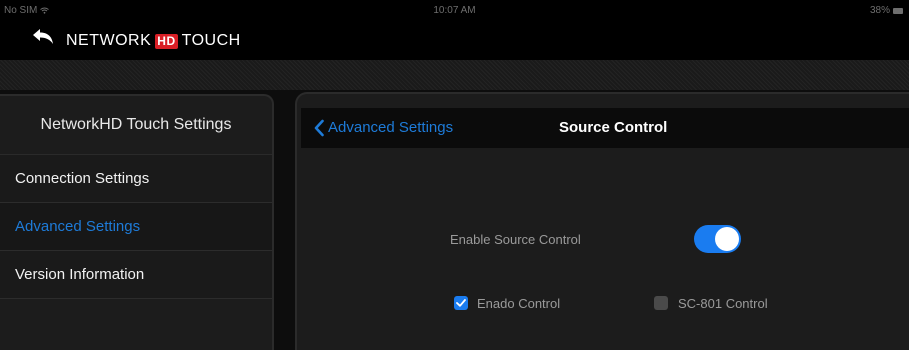 Image resolution: width=909 pixels, height=350 pixels. I want to click on sidebar-title: NetworkHD Touch Settings, so click(136, 125).